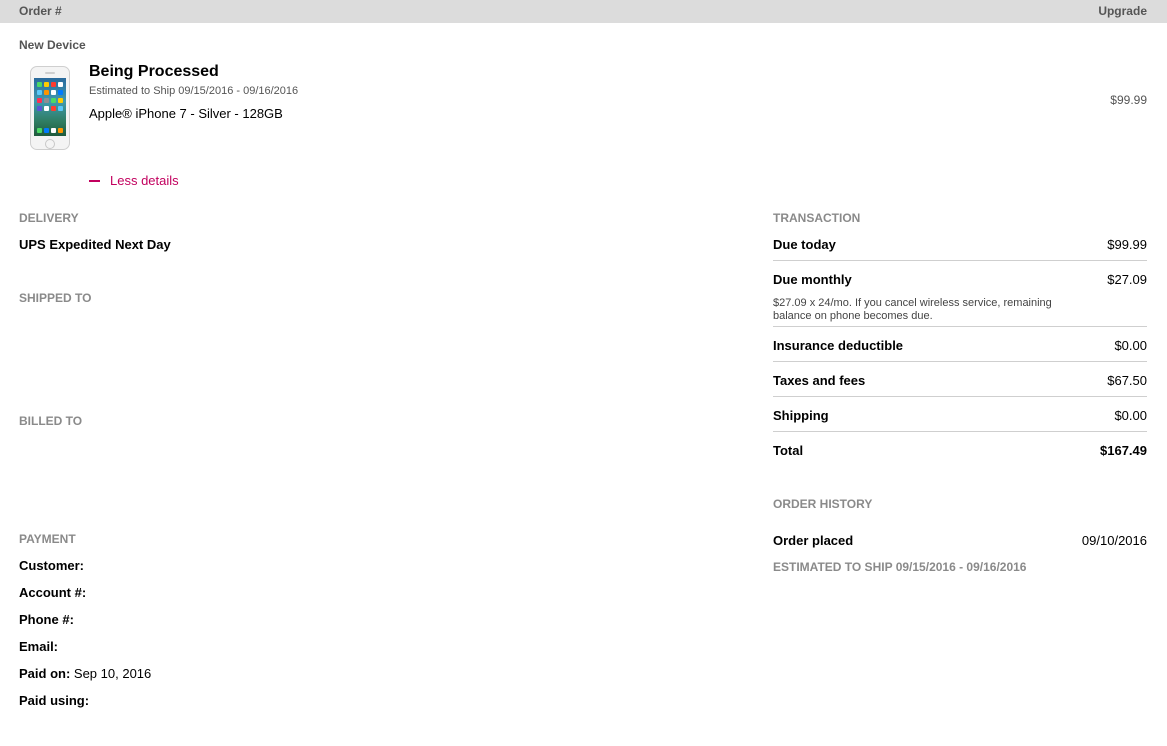  I want to click on order-placed-date: 09/10/2016, so click(1114, 540).